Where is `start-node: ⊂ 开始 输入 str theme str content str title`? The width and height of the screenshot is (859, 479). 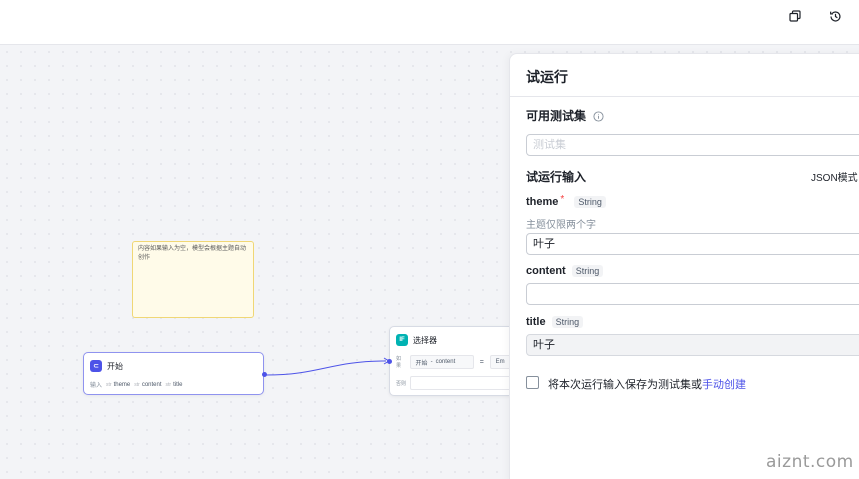
start-node: ⊂ 开始 输入 str theme str content str title is located at coordinates (175, 373).